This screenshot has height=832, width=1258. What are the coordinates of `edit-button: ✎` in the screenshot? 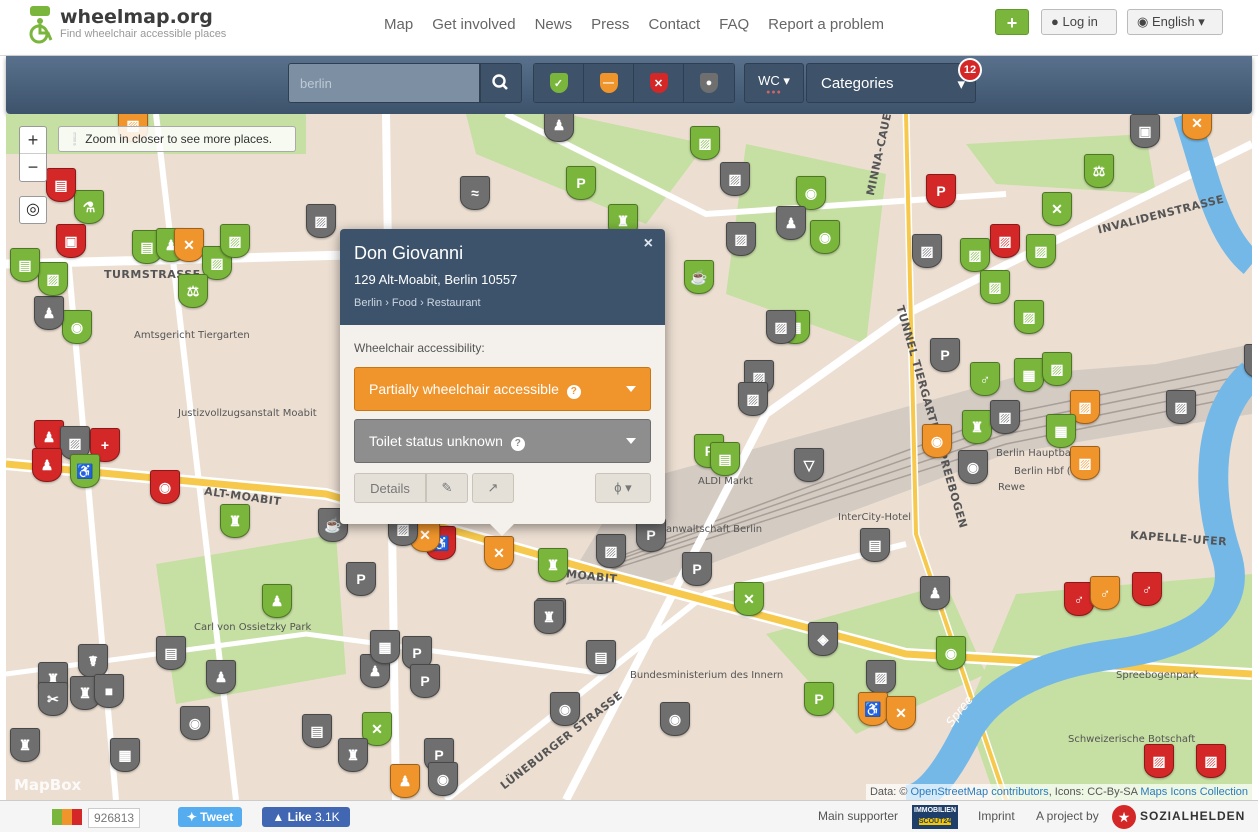 It's located at (447, 488).